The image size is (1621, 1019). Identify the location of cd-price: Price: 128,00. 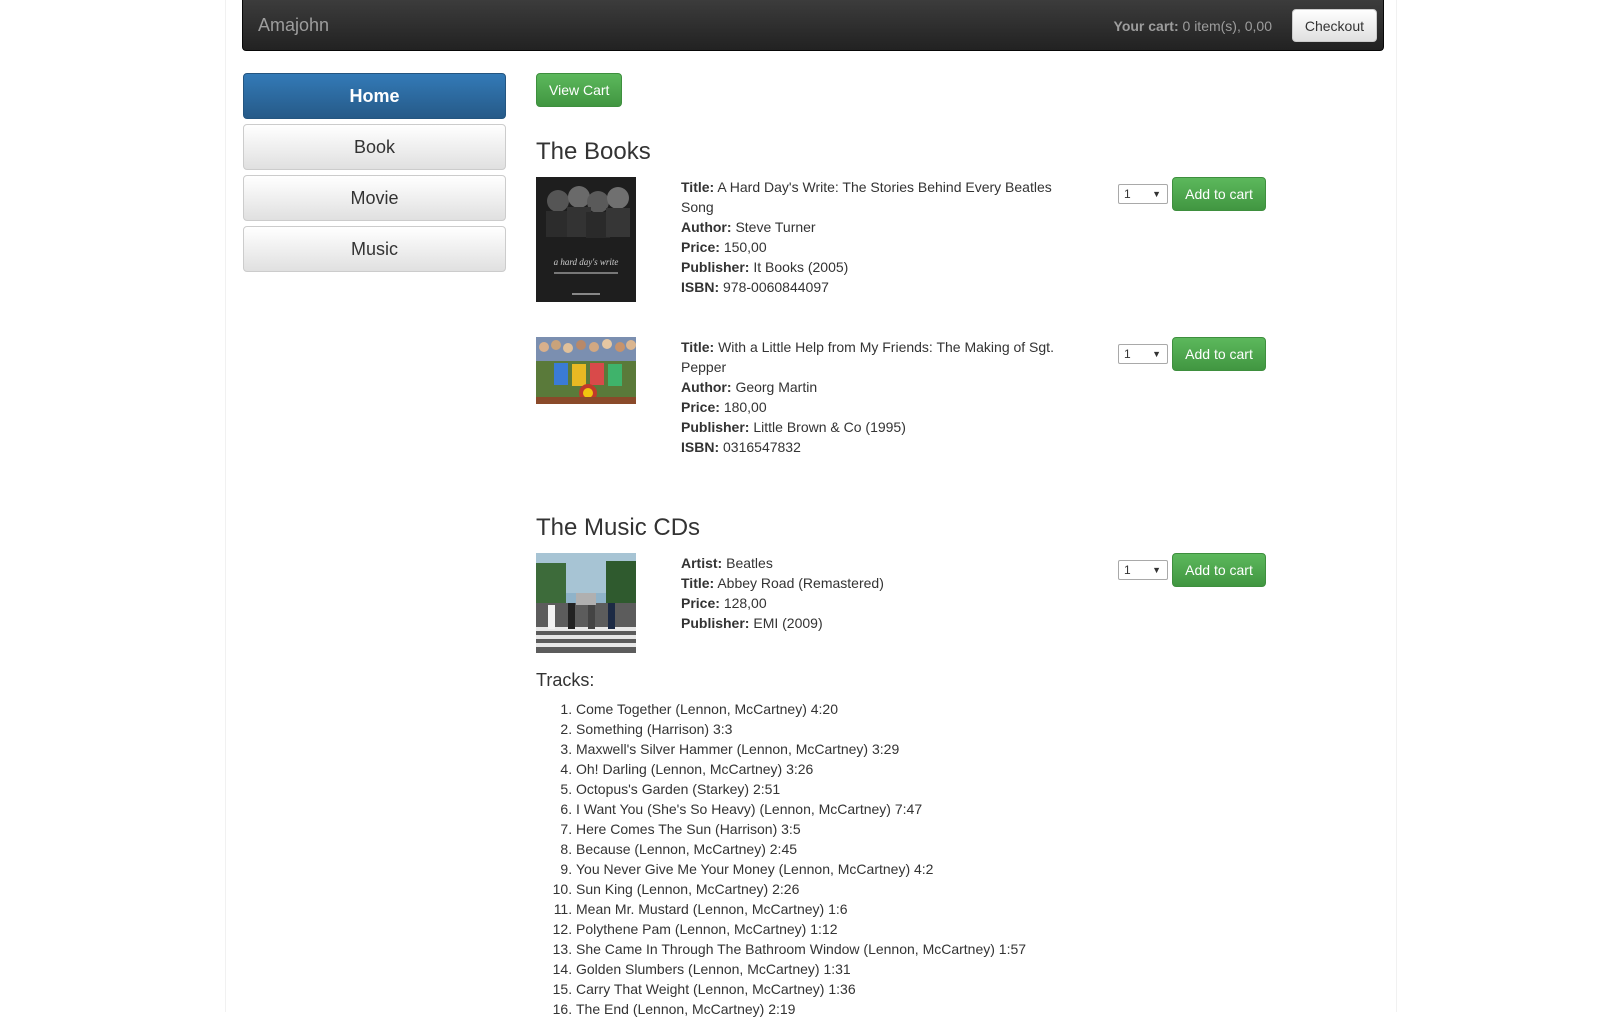
(724, 603).